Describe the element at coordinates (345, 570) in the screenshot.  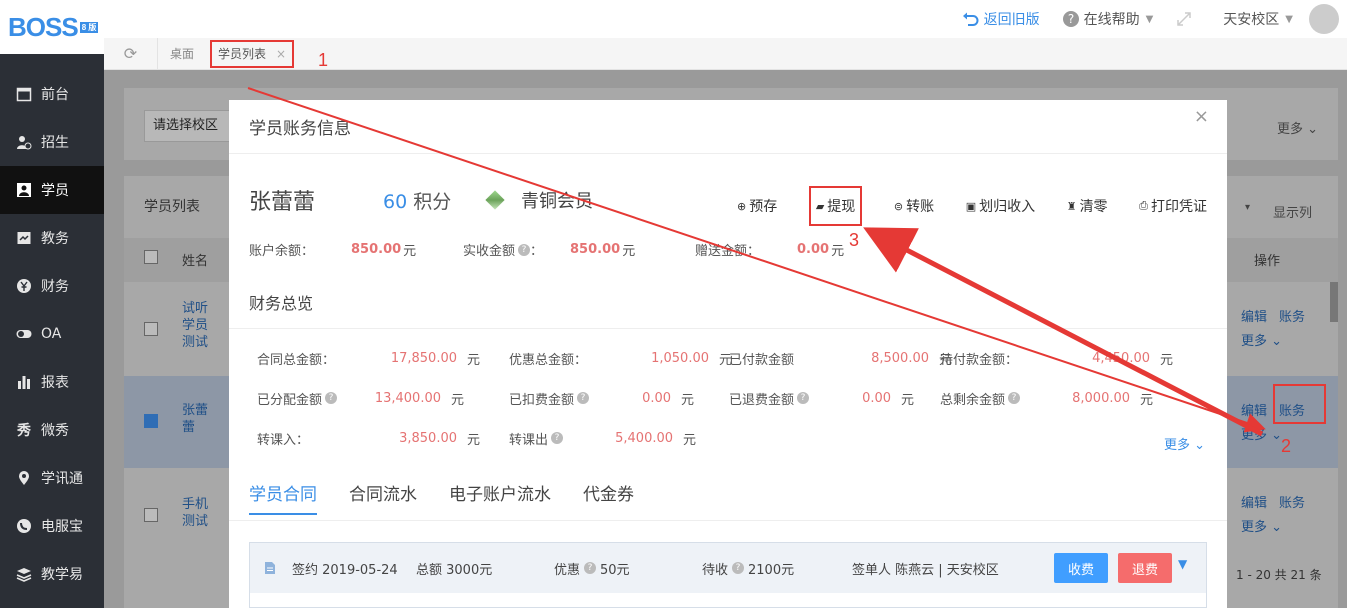
I see `signed-date: 签约 2019-05-24` at that location.